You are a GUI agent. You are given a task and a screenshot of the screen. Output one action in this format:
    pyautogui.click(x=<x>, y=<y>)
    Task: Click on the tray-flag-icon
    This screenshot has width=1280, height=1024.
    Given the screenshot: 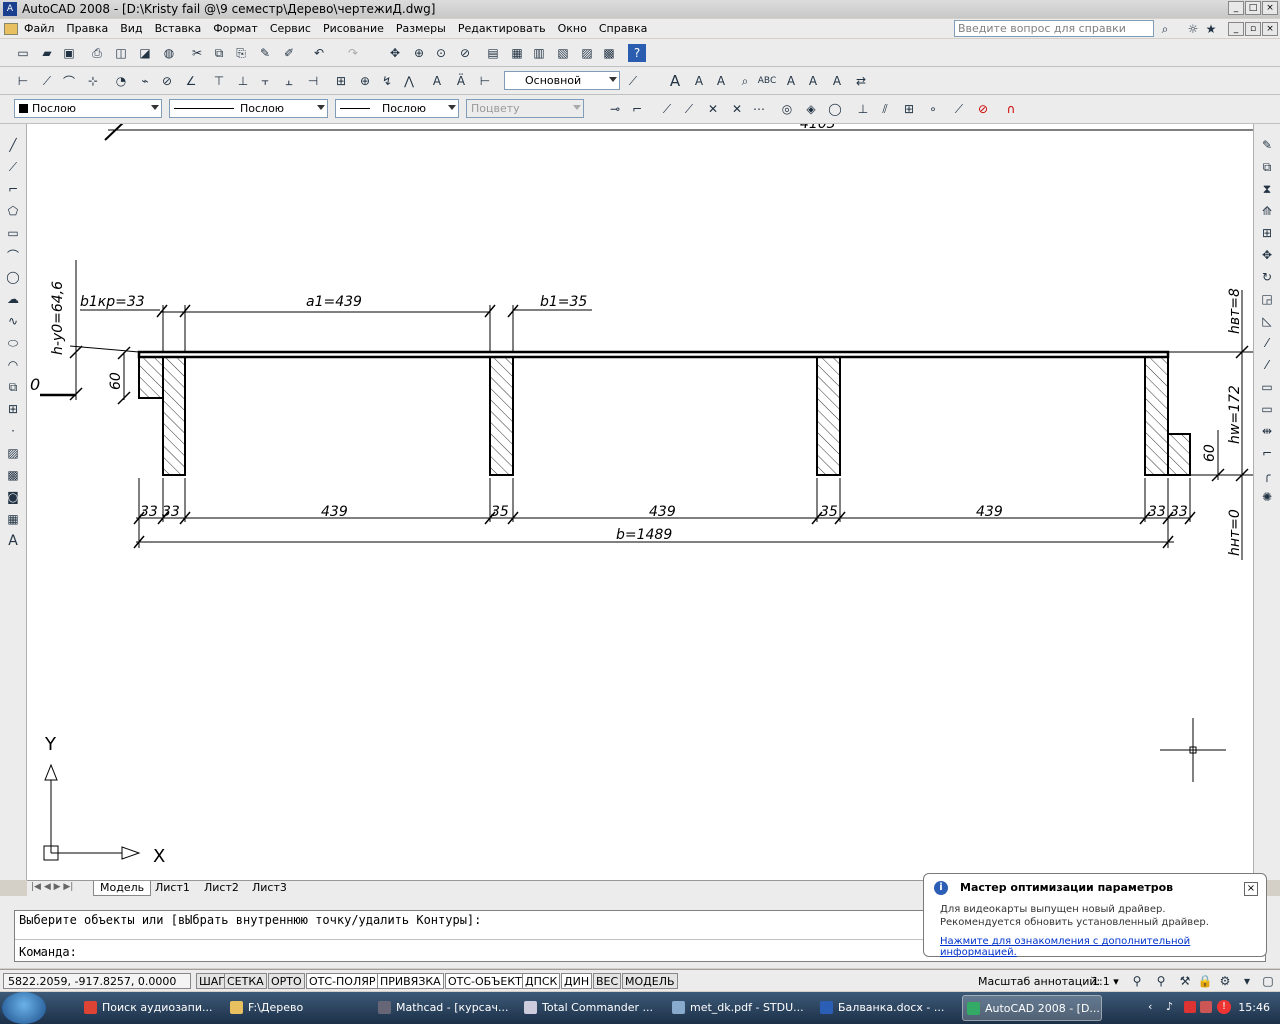 What is the action you would take?
    pyautogui.click(x=1206, y=1007)
    